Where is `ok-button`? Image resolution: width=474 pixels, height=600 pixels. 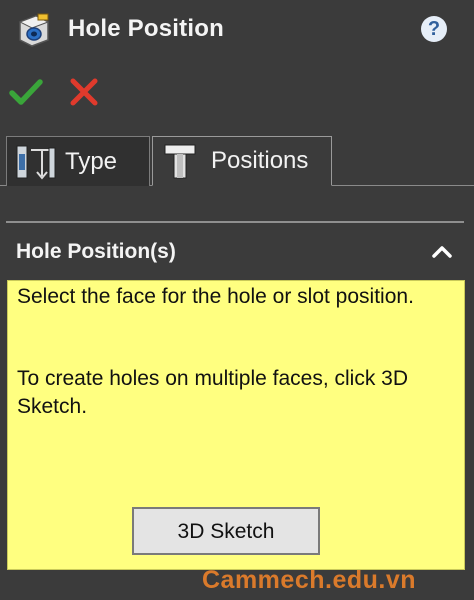
ok-button is located at coordinates (26, 92).